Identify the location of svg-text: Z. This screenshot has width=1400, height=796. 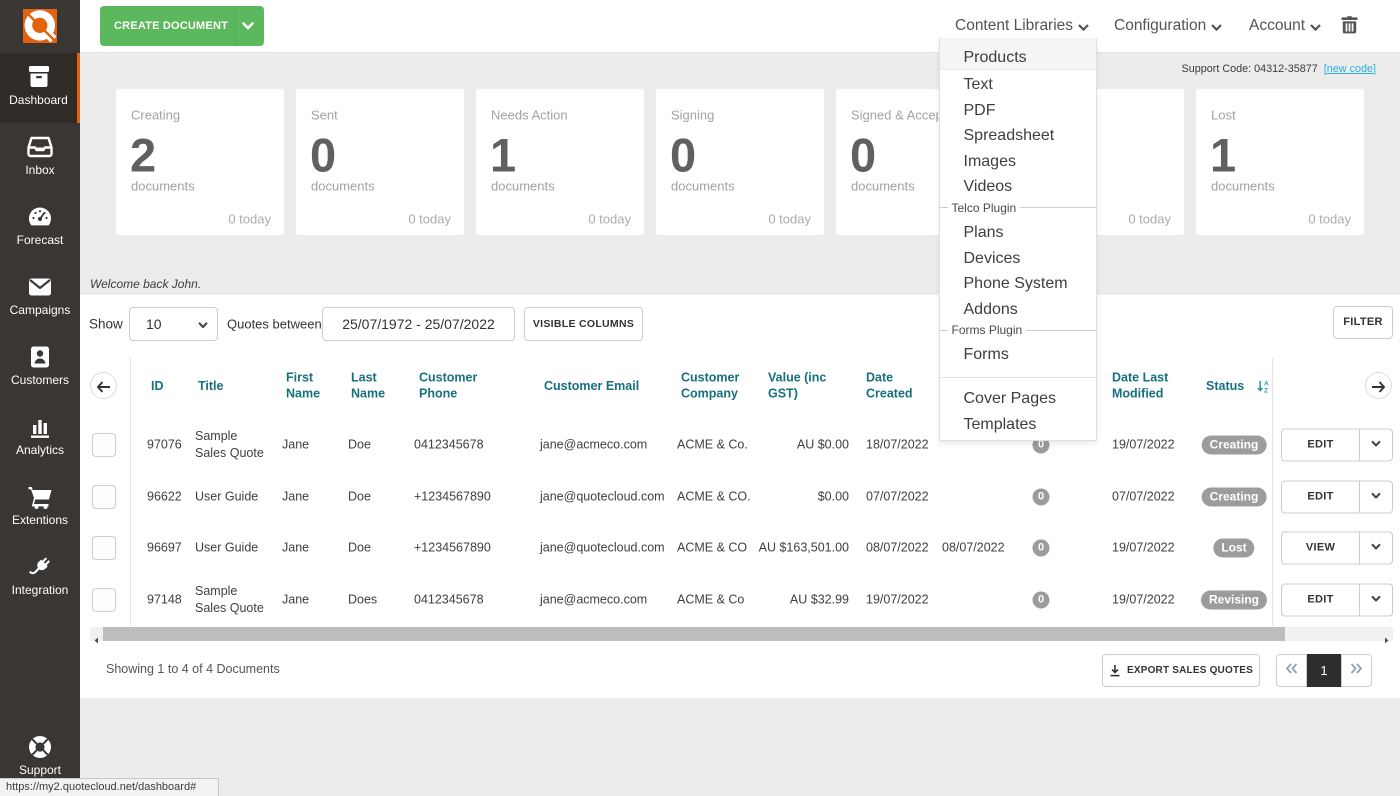
(1266, 390).